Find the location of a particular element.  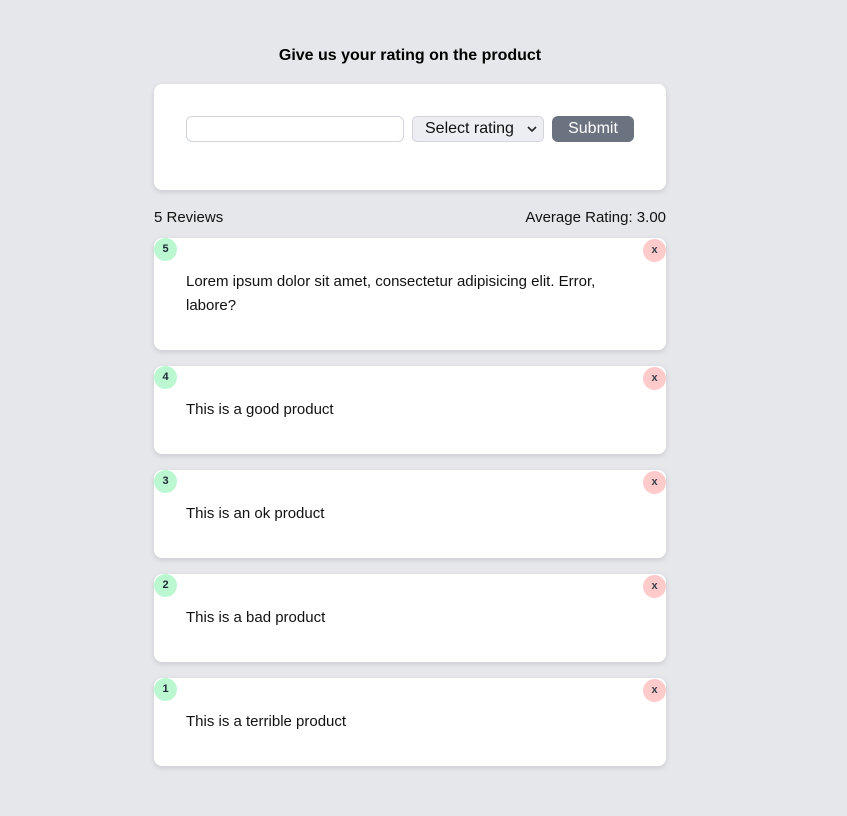

rating-select-value: Select rating is located at coordinates (469, 128).